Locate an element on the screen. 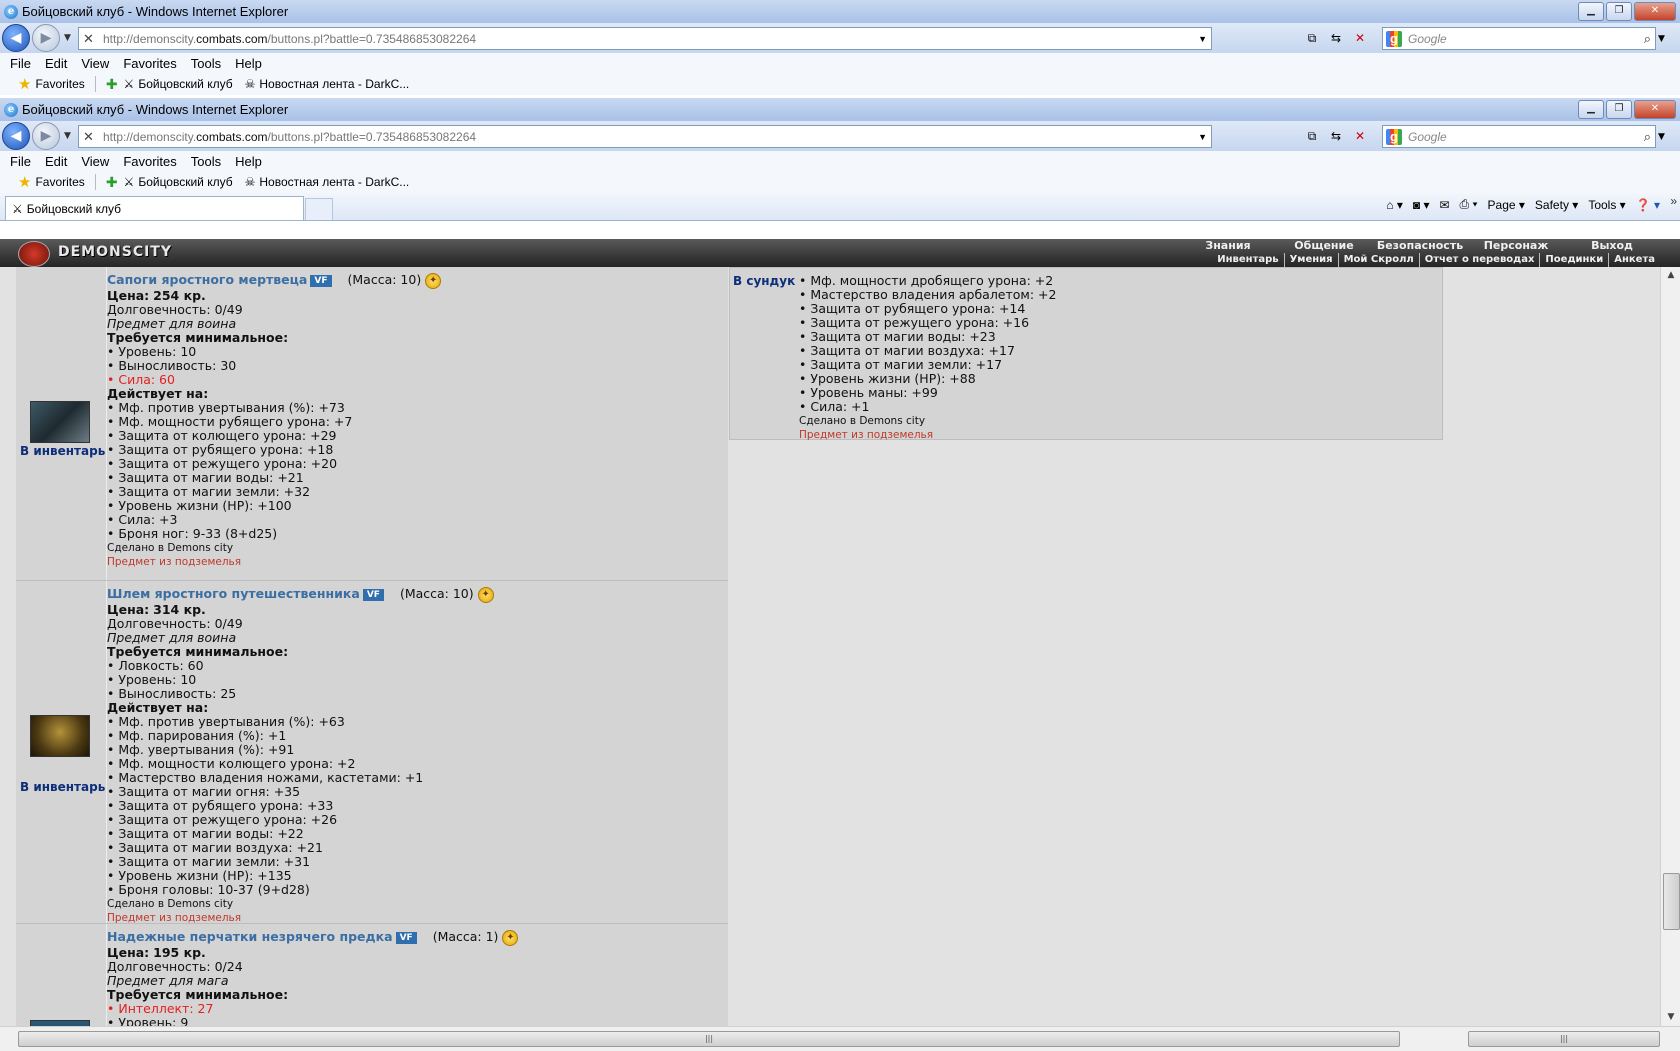 The image size is (1680, 1051). made-in: Сделано в Demons city is located at coordinates (862, 421).